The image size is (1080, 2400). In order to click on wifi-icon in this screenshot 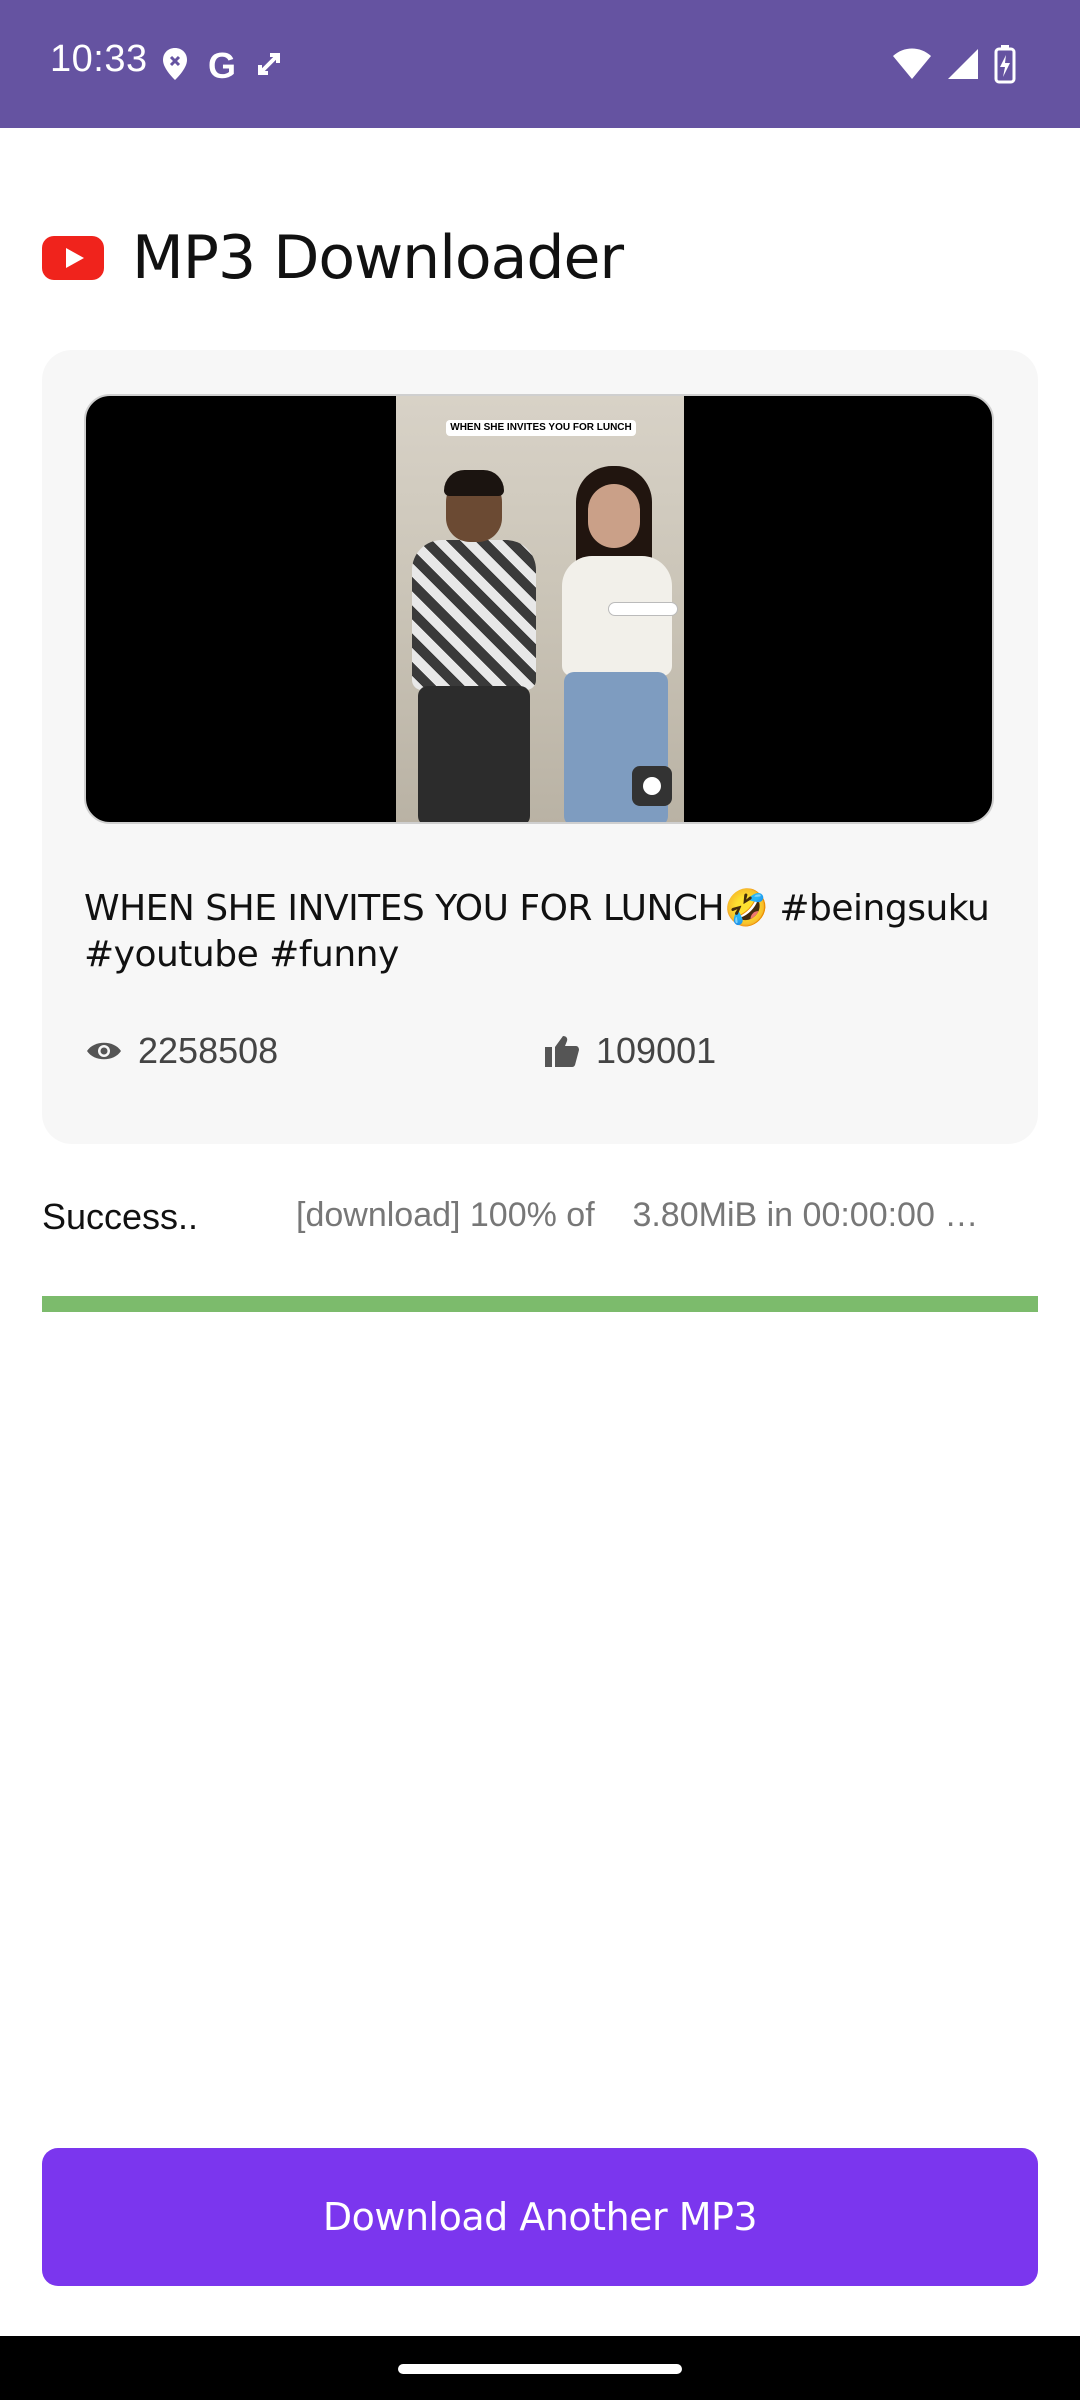, I will do `click(912, 66)`.